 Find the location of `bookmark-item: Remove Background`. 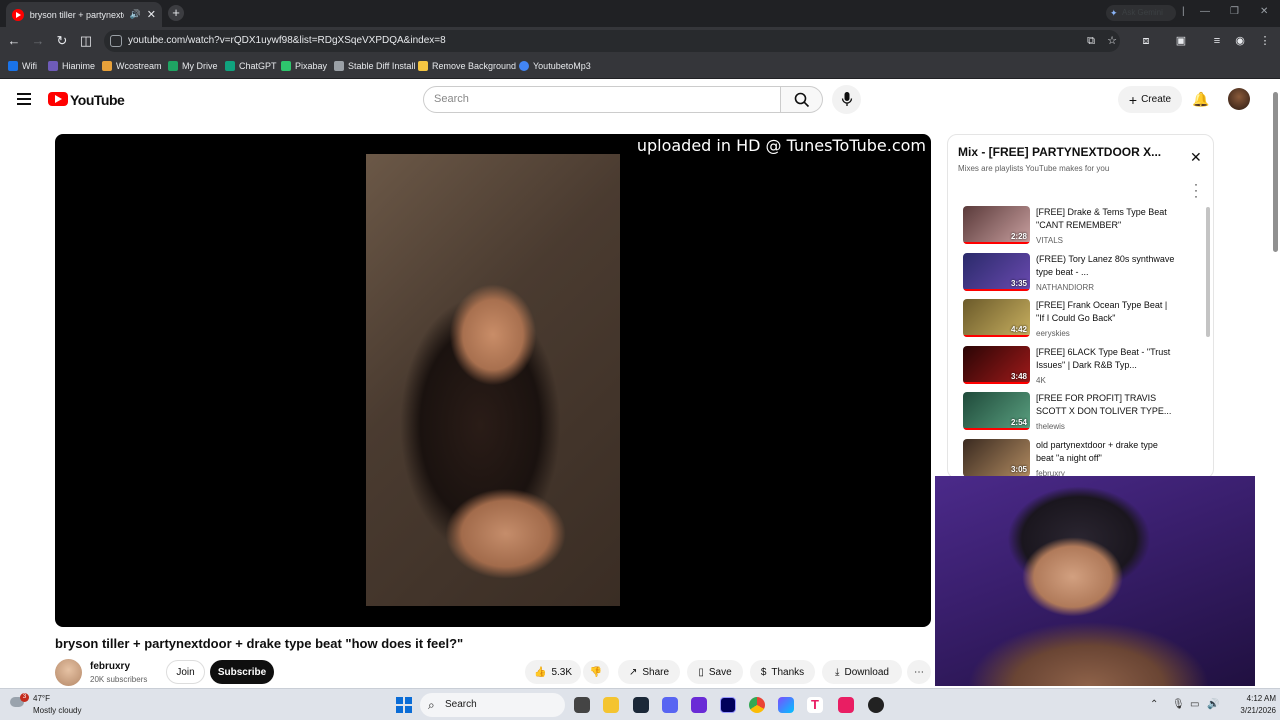

bookmark-item: Remove Background is located at coordinates (467, 66).